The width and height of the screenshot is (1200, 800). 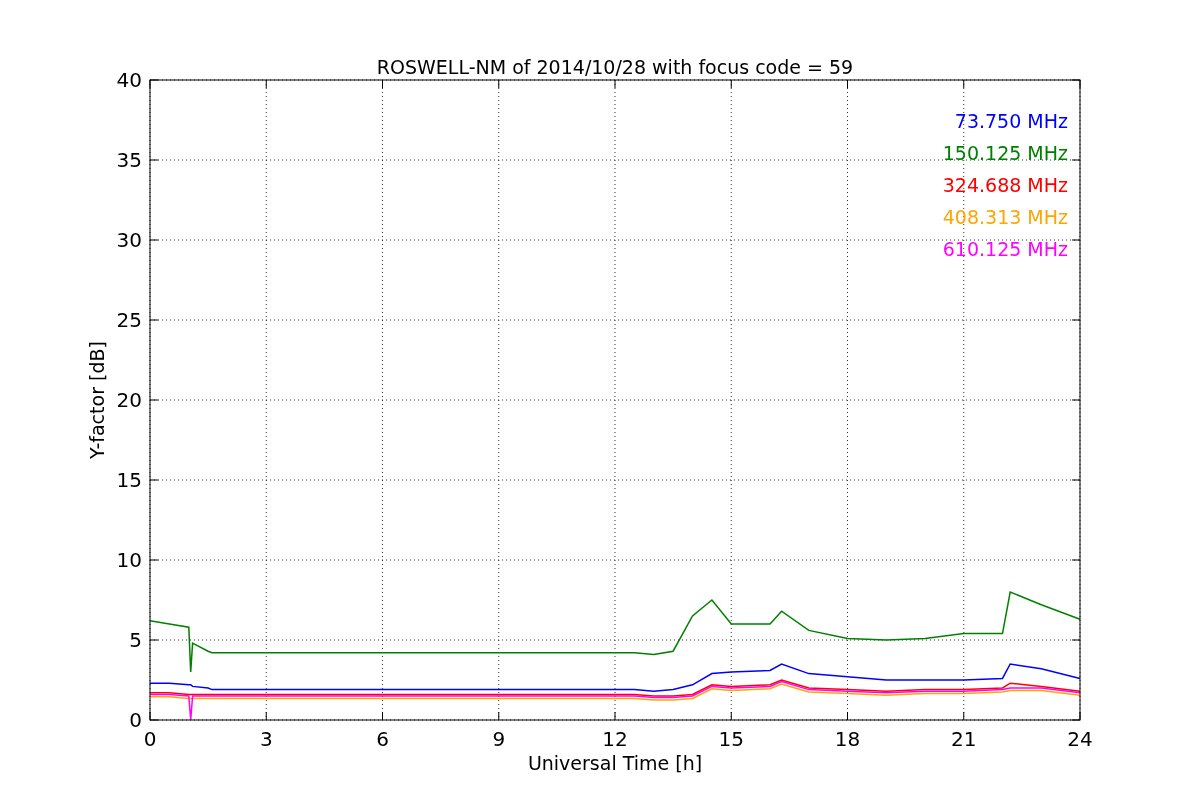 What do you see at coordinates (615, 763) in the screenshot?
I see `x-axis-label: Universal Time [h]` at bounding box center [615, 763].